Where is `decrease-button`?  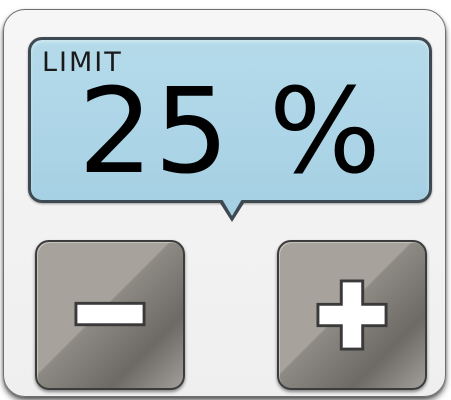 decrease-button is located at coordinates (110, 315).